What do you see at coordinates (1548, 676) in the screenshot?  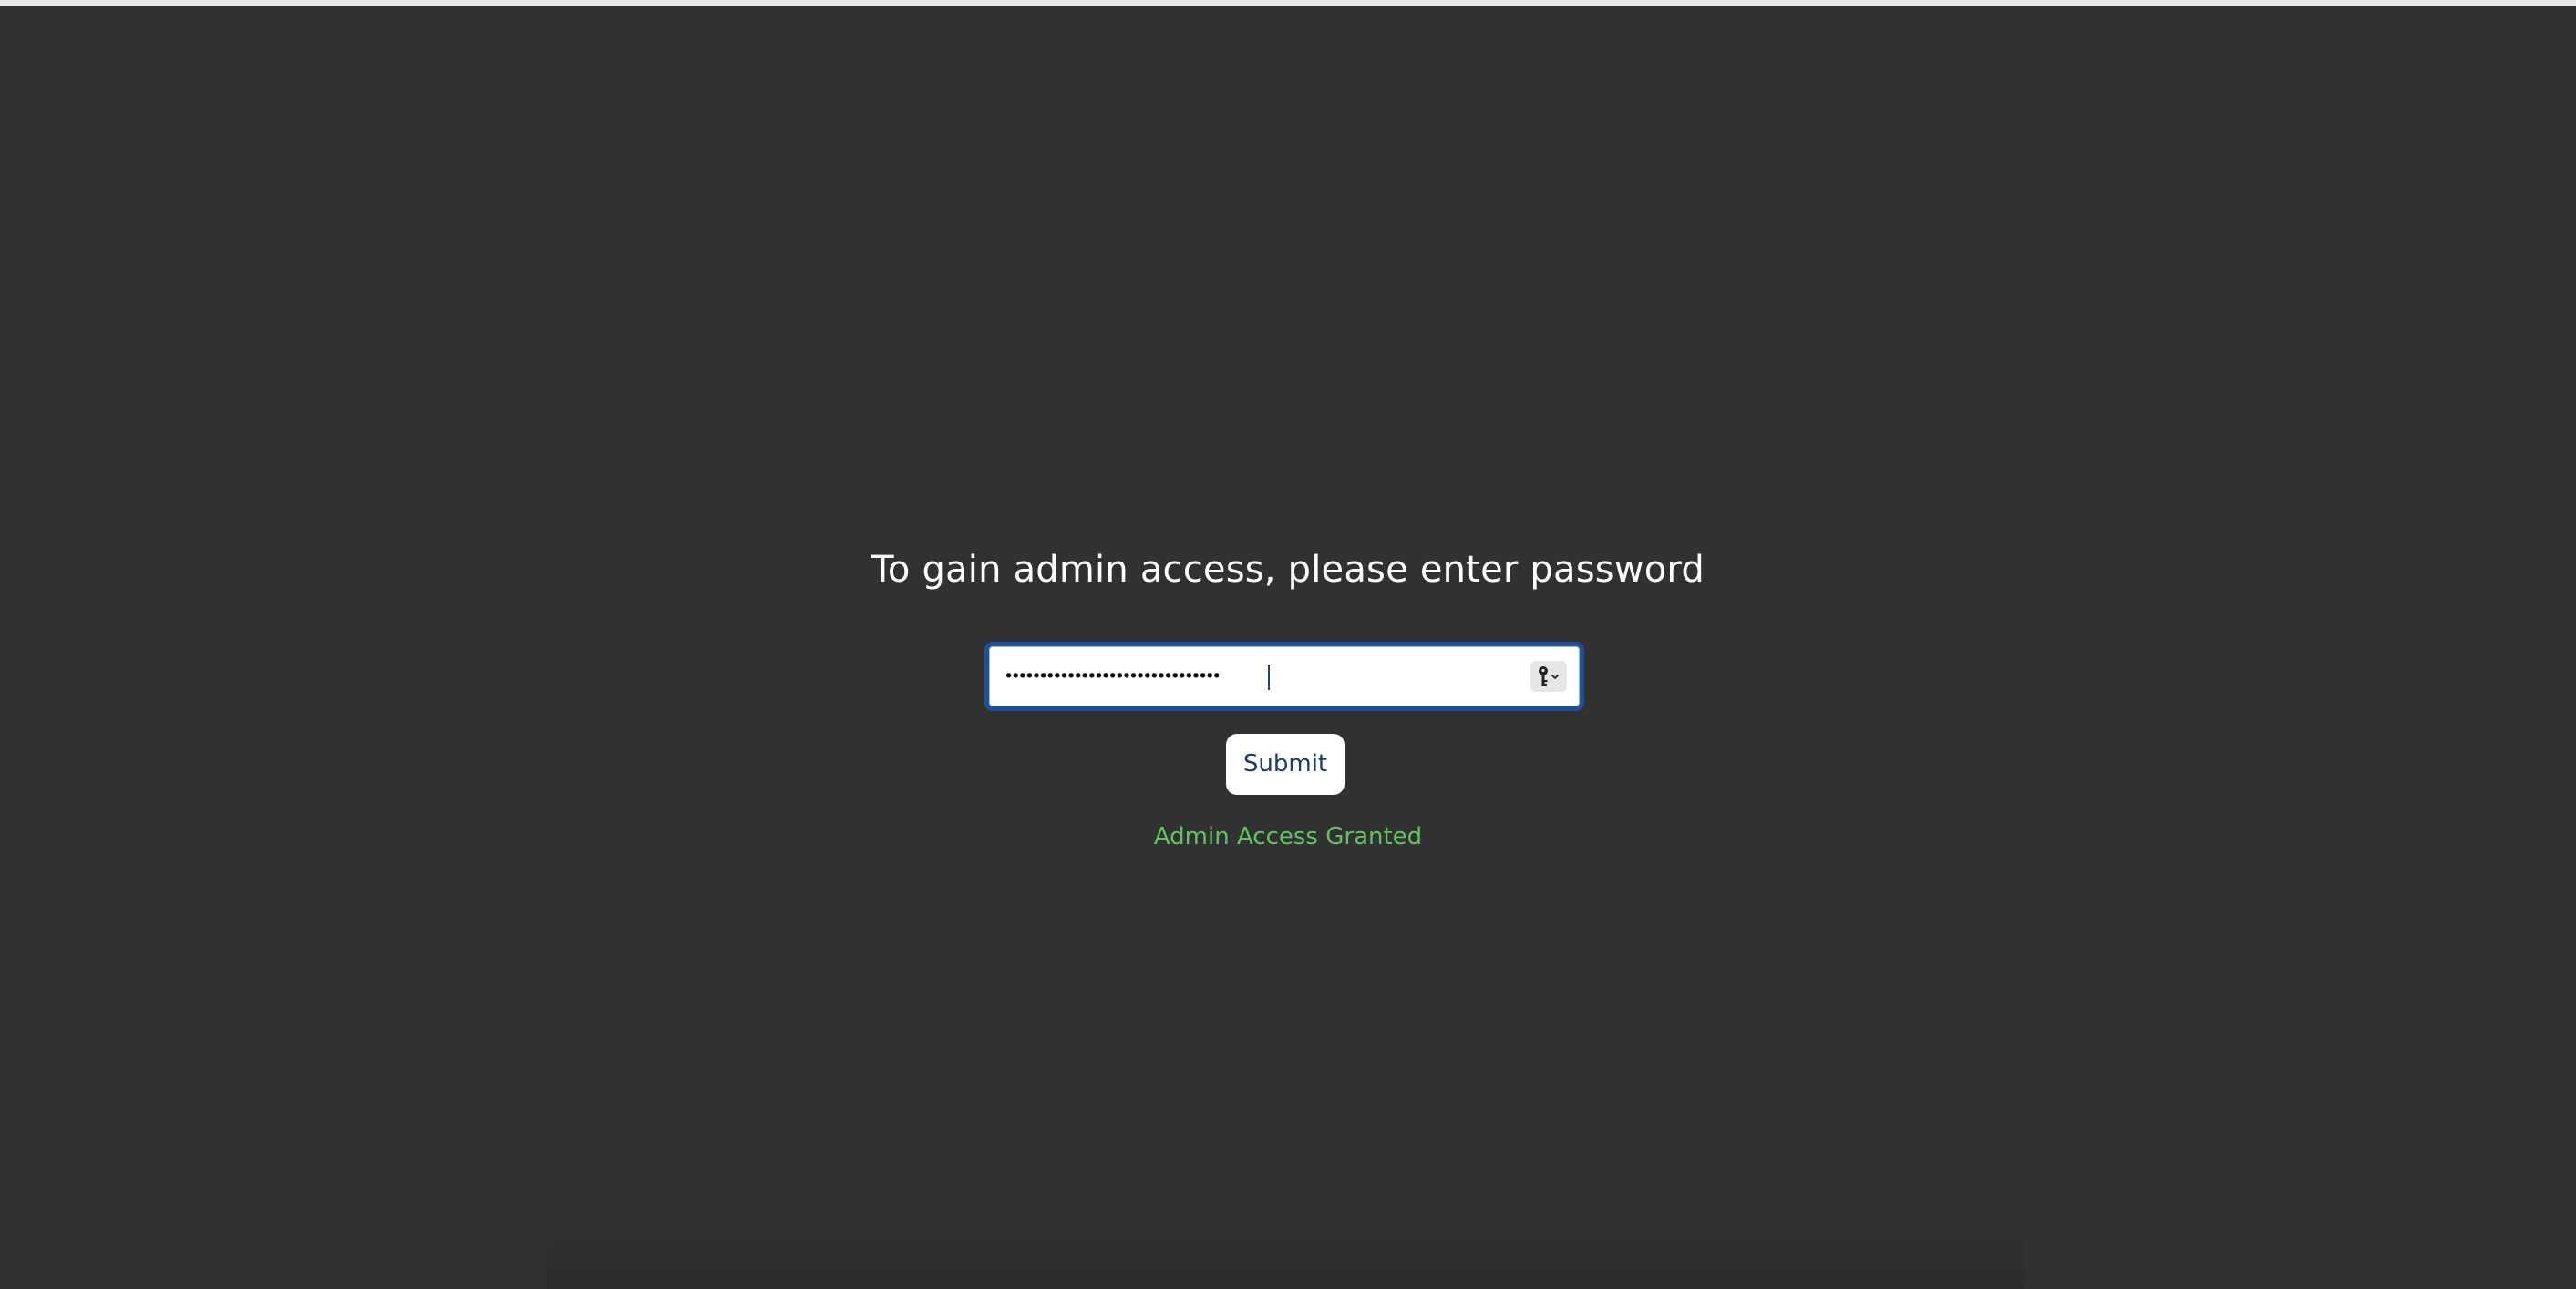 I see `password-manager-key-icon` at bounding box center [1548, 676].